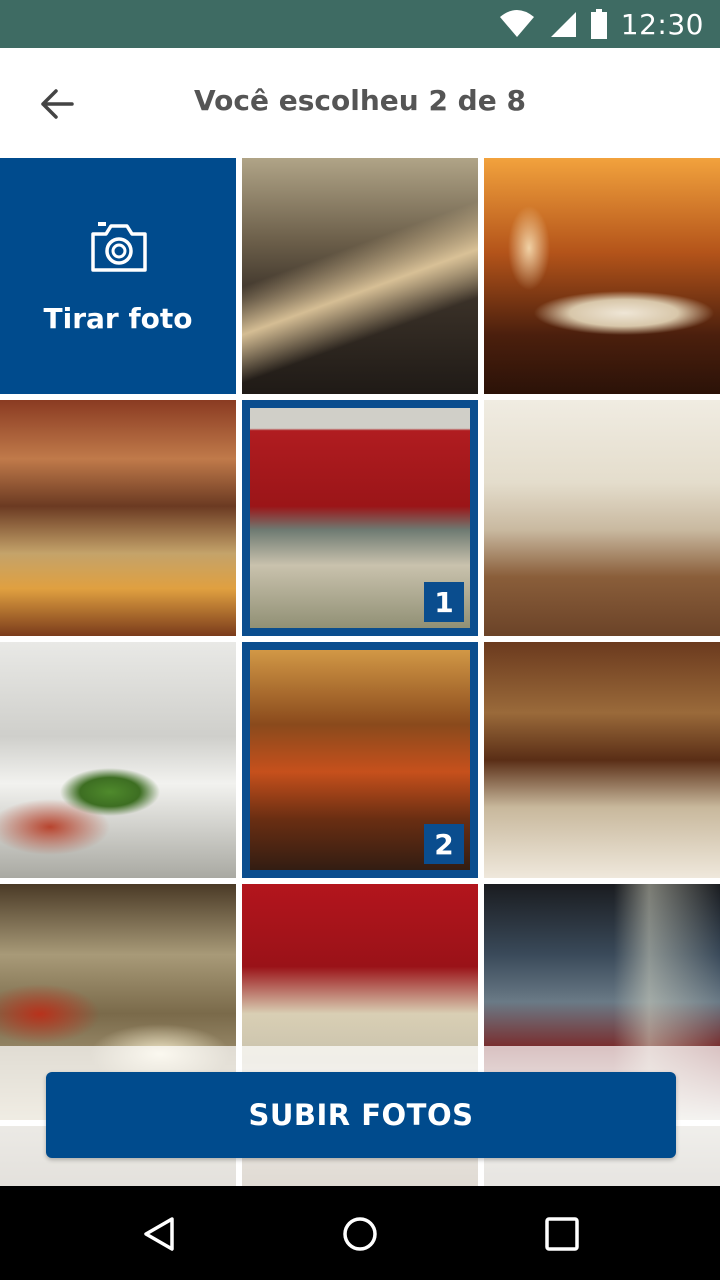 This screenshot has height=1280, width=720. Describe the element at coordinates (360, 100) in the screenshot. I see `page-title: Você escolheu 2 de 8` at that location.